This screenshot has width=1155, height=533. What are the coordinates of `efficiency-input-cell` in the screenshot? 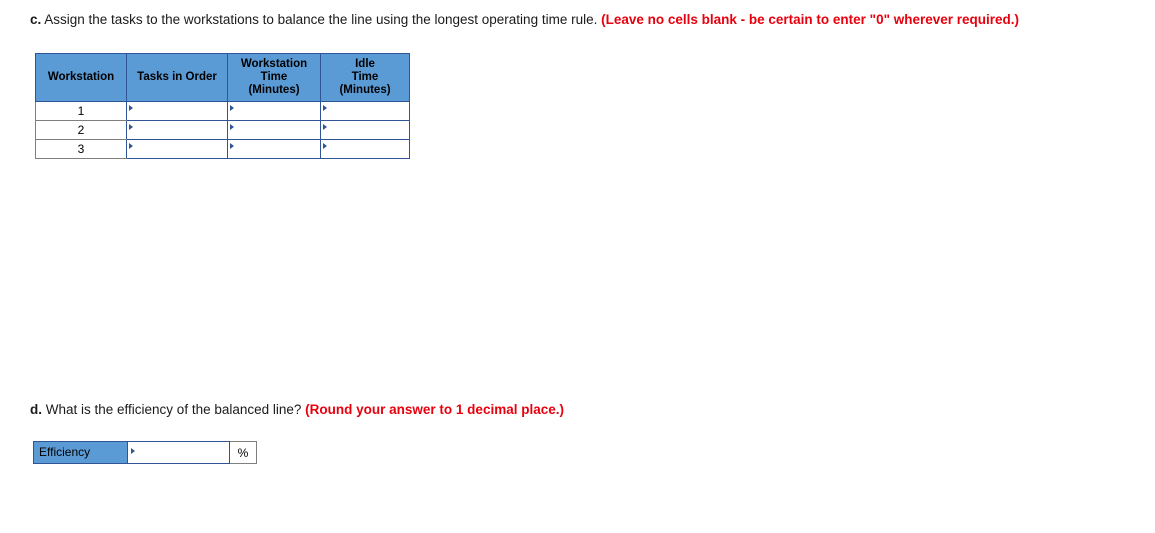 It's located at (179, 452).